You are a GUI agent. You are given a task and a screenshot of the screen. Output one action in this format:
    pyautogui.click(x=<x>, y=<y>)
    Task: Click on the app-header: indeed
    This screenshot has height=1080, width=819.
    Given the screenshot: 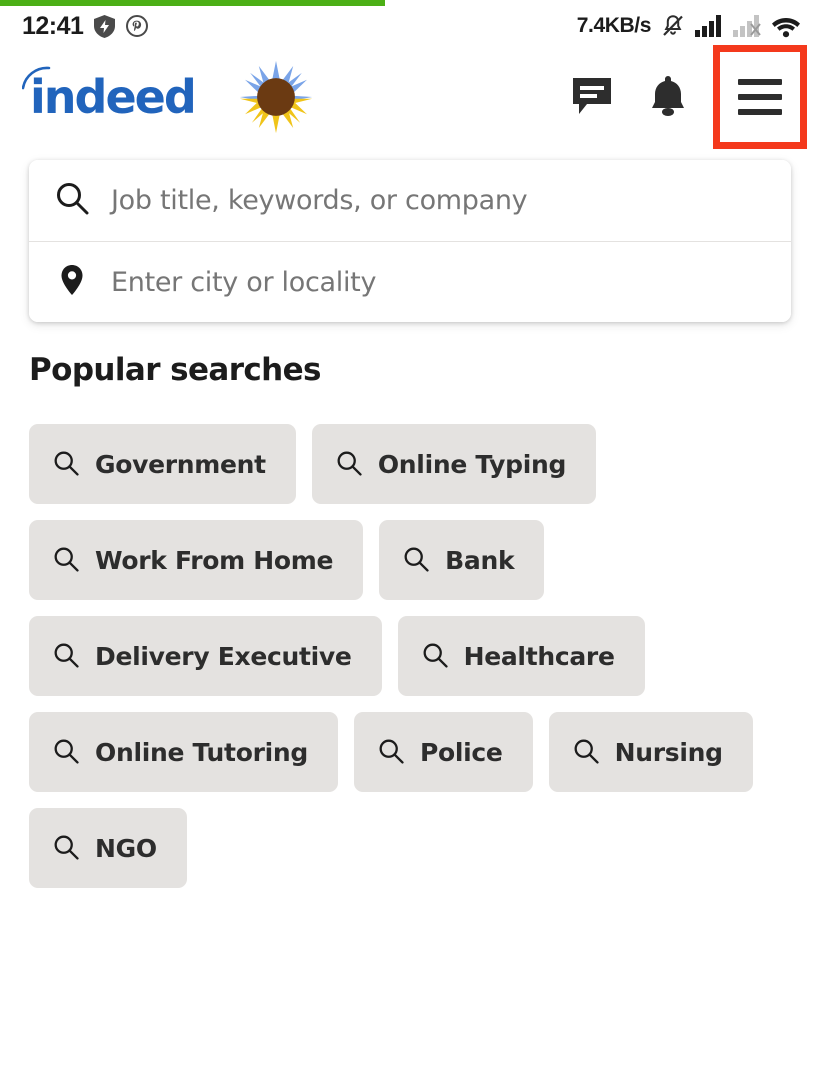 What is the action you would take?
    pyautogui.click(x=409, y=97)
    